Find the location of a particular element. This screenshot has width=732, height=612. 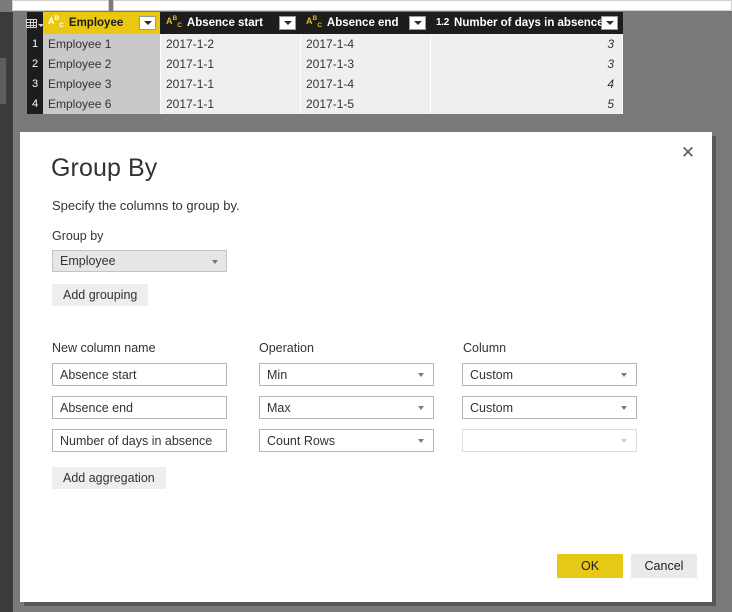

formula-bar-right-box is located at coordinates (422, 5).